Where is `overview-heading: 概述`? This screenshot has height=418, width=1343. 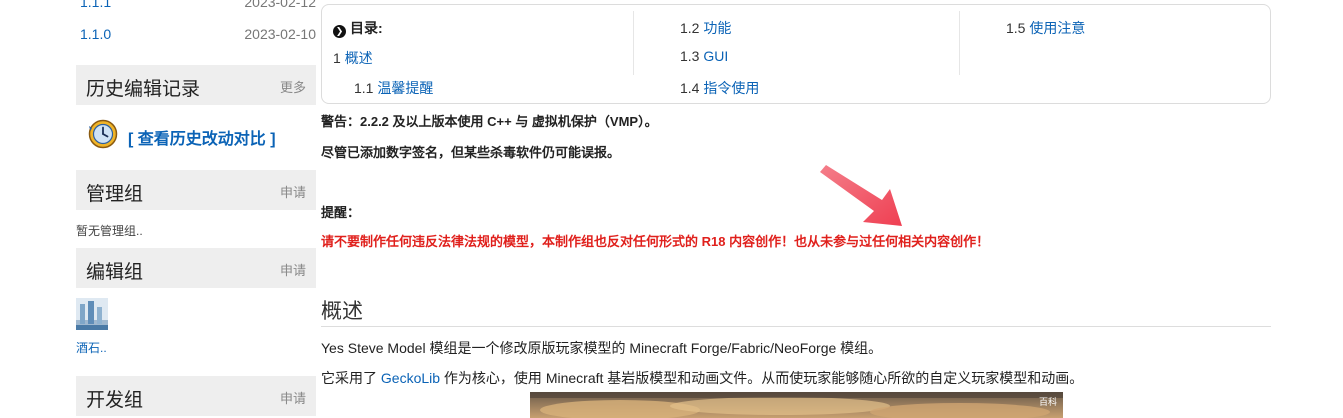 overview-heading: 概述 is located at coordinates (342, 311).